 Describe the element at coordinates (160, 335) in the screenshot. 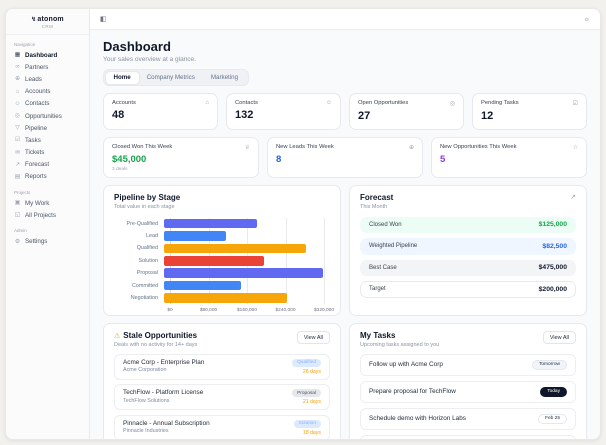

I see `panel-title: Stale Opportunities` at that location.